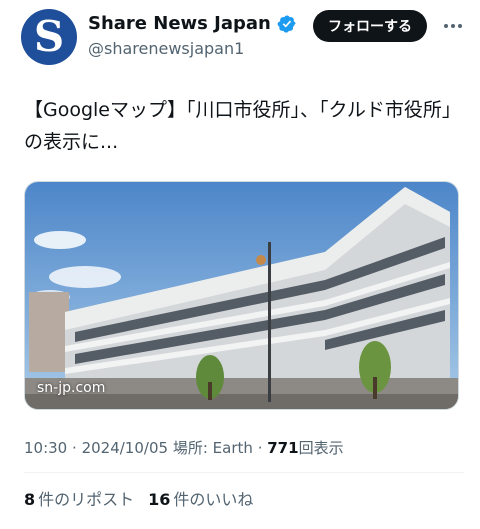 This screenshot has width=480, height=529. I want to click on verified-badge-icon, so click(286, 23).